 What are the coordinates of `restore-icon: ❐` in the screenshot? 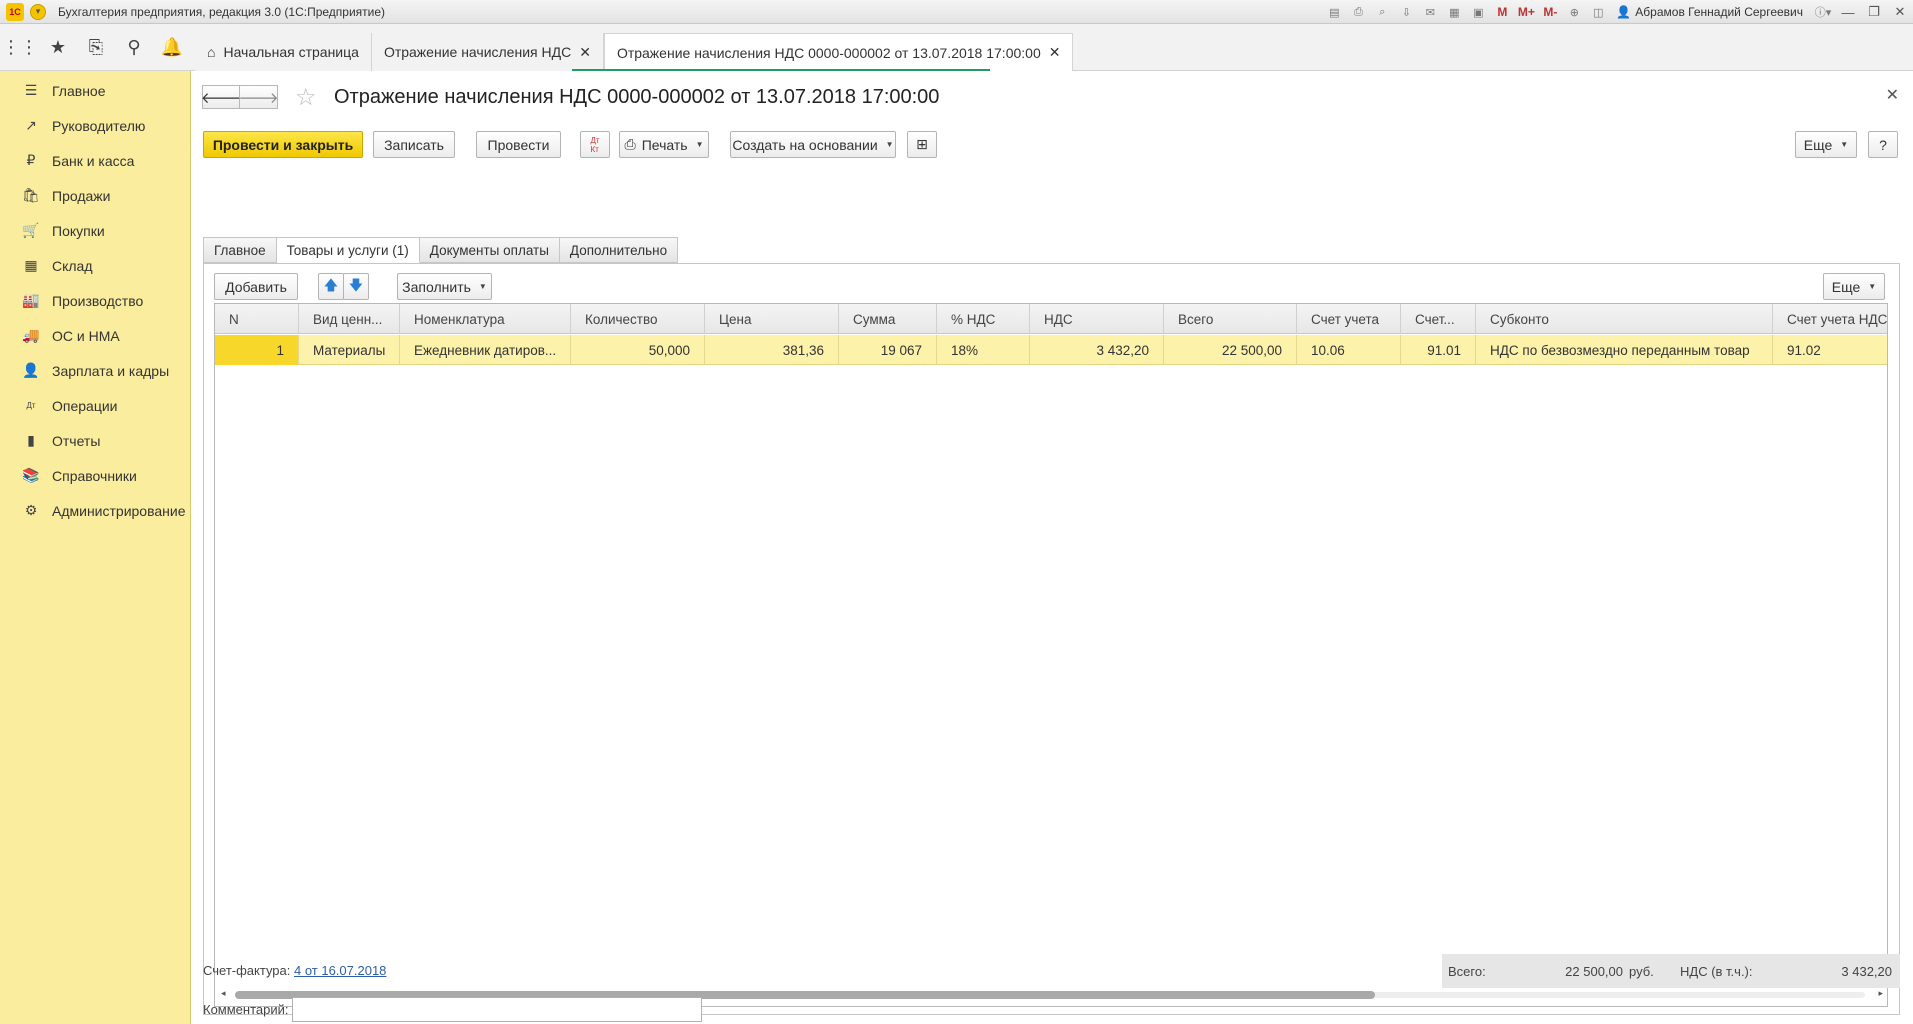 It's located at (1874, 12).